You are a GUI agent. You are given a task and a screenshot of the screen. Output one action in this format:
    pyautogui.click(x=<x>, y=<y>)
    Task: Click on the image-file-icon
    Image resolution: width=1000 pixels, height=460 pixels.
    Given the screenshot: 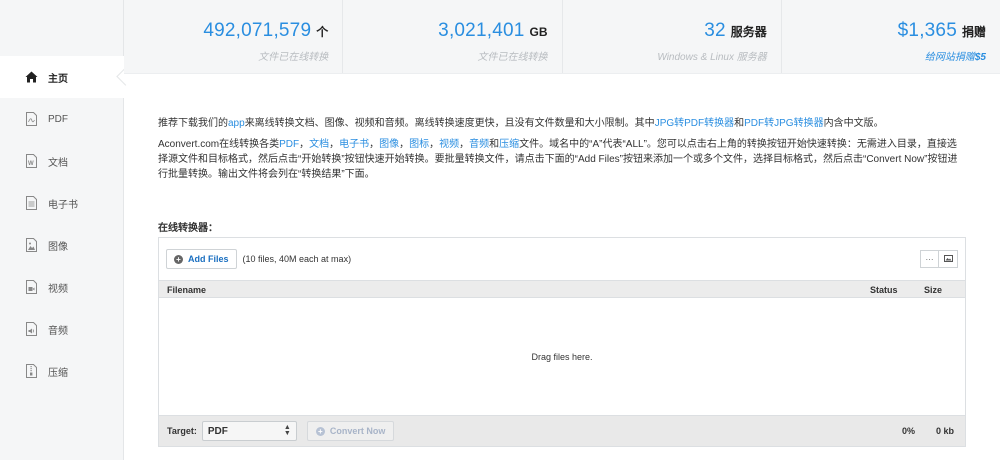 What is the action you would take?
    pyautogui.click(x=31, y=245)
    